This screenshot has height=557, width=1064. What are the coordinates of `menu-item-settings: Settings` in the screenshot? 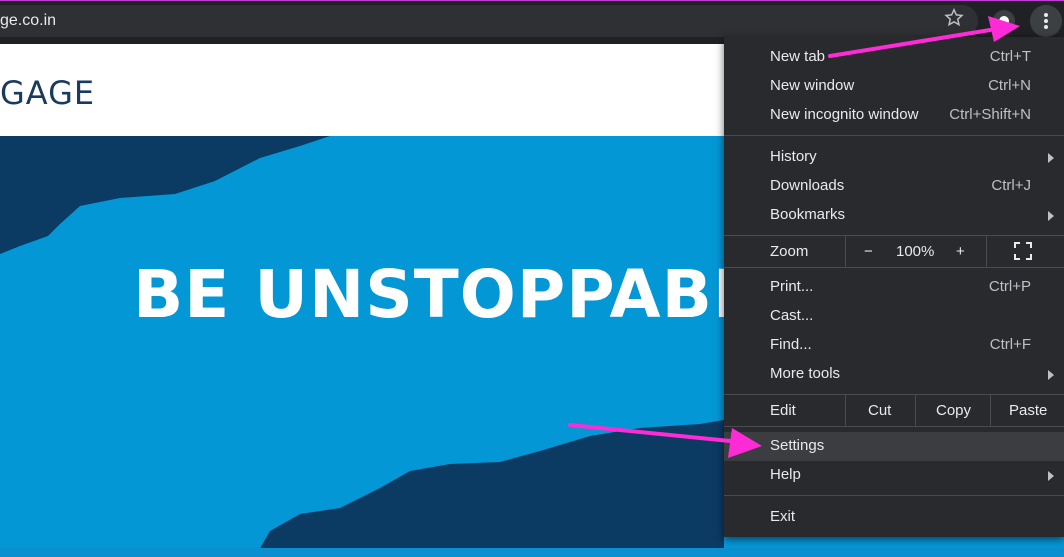 It's located at (894, 446).